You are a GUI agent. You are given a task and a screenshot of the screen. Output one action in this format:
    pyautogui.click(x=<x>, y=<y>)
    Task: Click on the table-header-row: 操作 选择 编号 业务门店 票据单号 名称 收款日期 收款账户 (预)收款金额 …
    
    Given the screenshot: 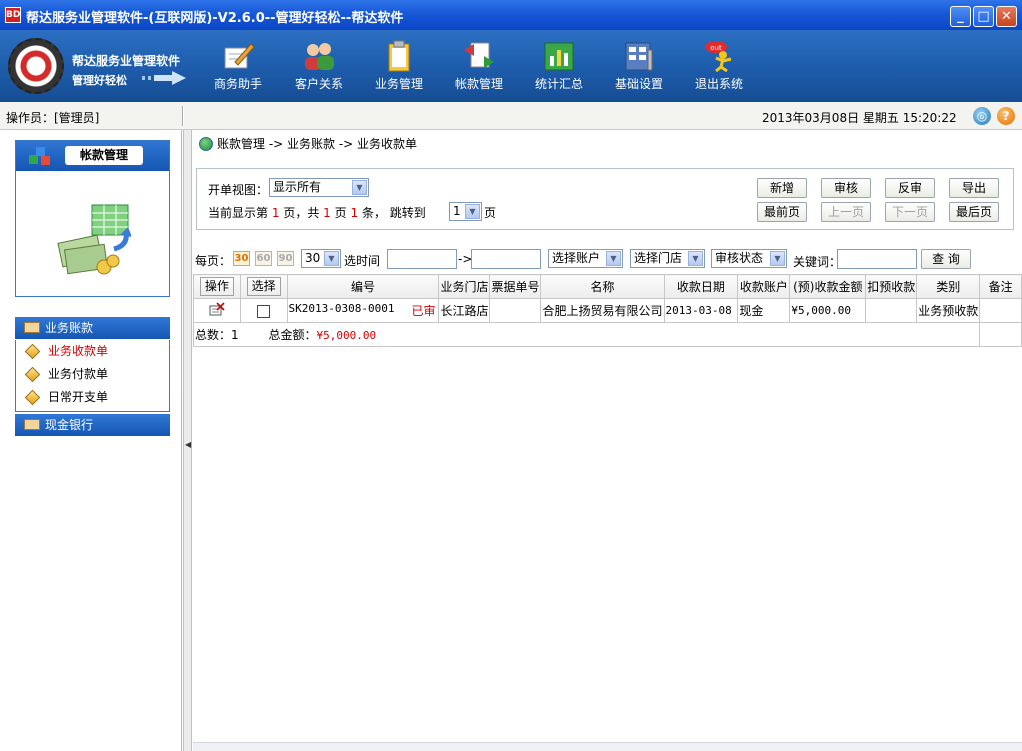 What is the action you would take?
    pyautogui.click(x=607, y=286)
    